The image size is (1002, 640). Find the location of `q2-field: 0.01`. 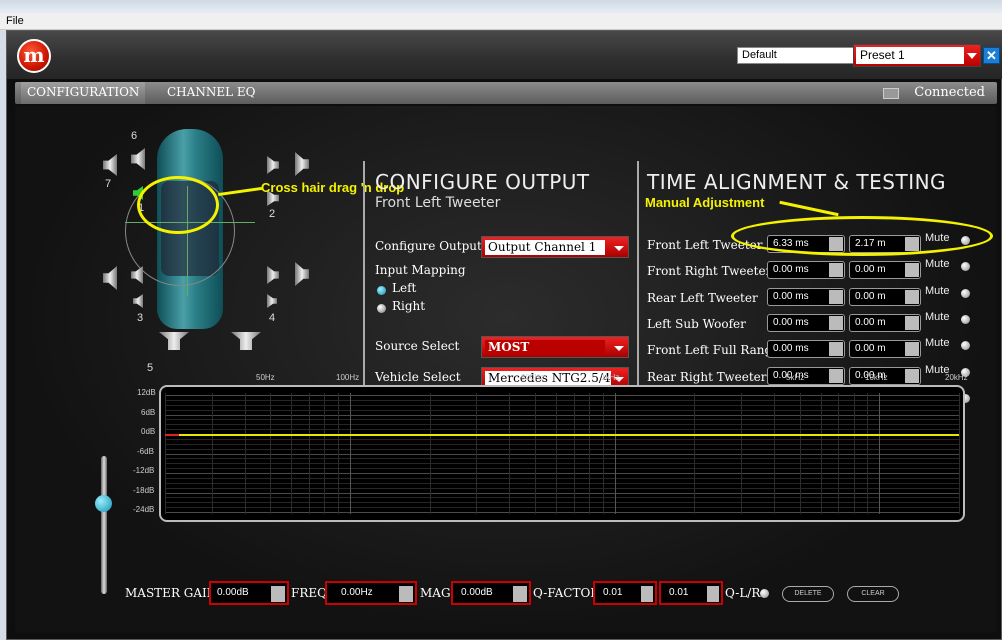

q2-field: 0.01 is located at coordinates (691, 593).